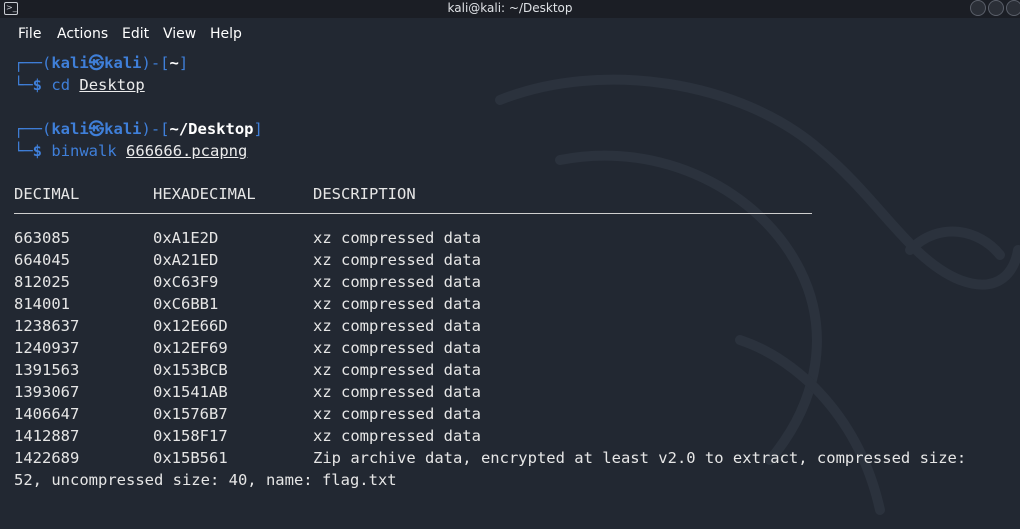  Describe the element at coordinates (1013, 8) in the screenshot. I see `close-button` at that location.